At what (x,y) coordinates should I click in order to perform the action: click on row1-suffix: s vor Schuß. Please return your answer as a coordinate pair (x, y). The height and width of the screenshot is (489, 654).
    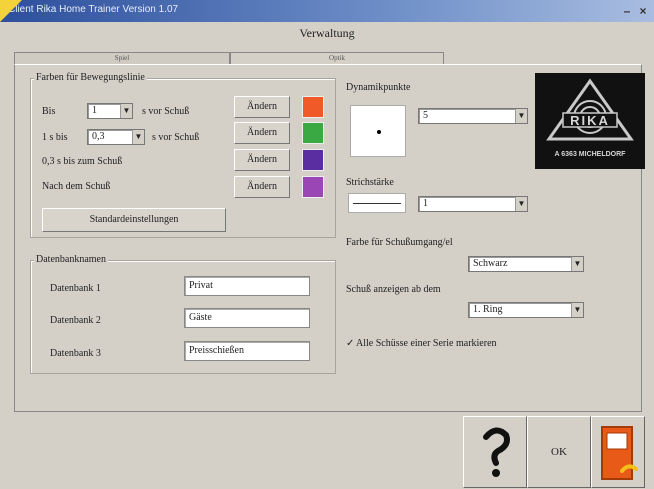
    Looking at the image, I should click on (166, 111).